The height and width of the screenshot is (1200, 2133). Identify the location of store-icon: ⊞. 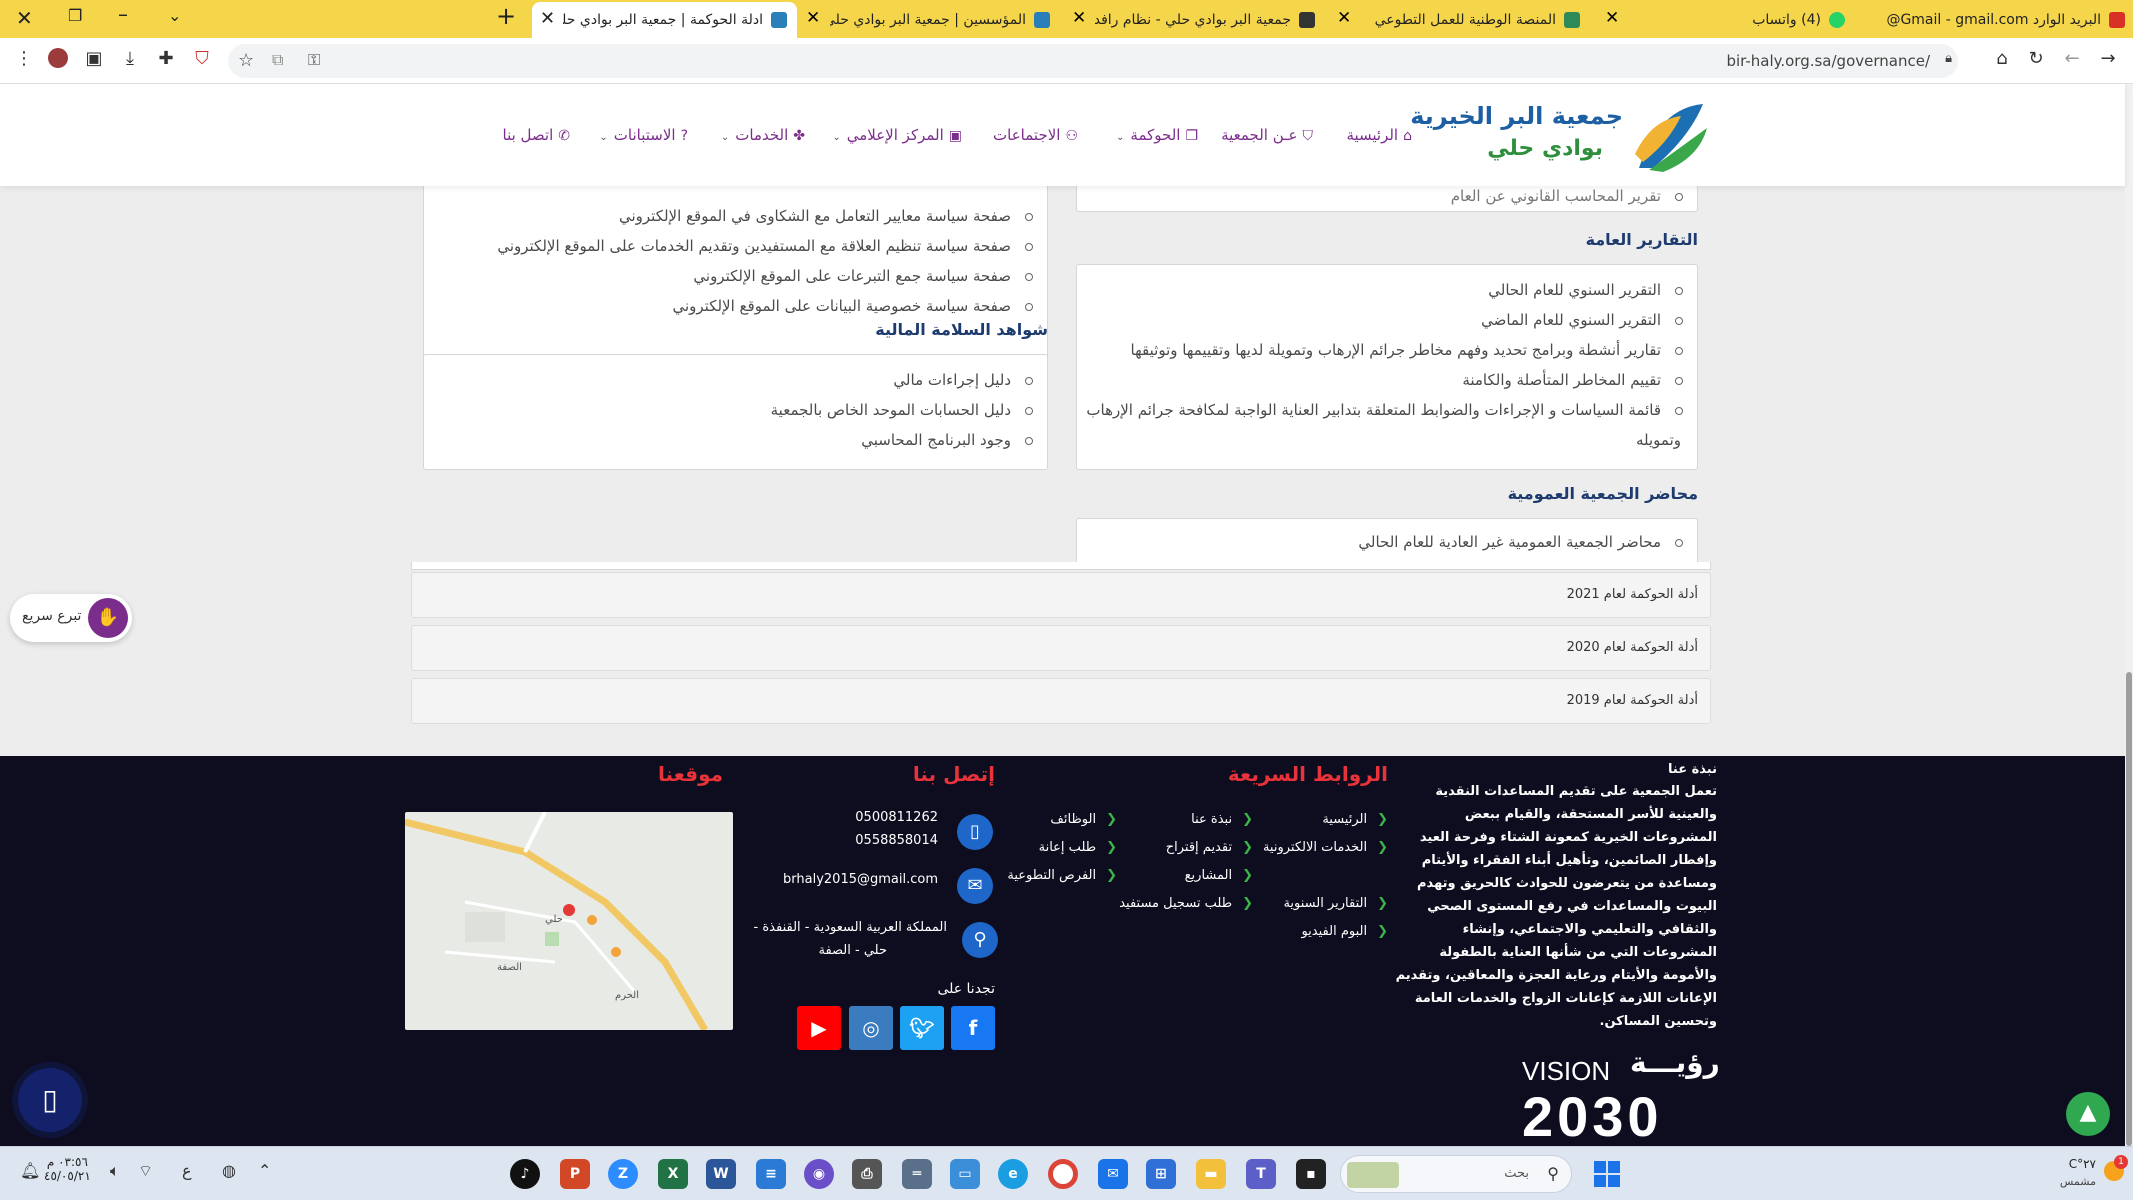
(1161, 1174).